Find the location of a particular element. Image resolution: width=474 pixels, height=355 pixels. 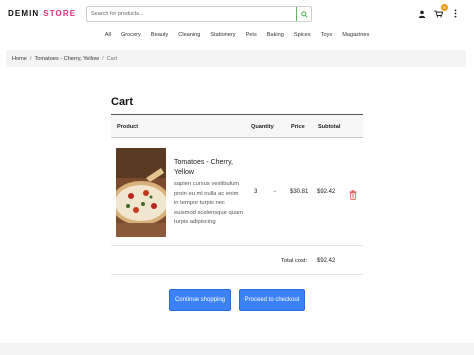

cart-icon is located at coordinates (438, 14).